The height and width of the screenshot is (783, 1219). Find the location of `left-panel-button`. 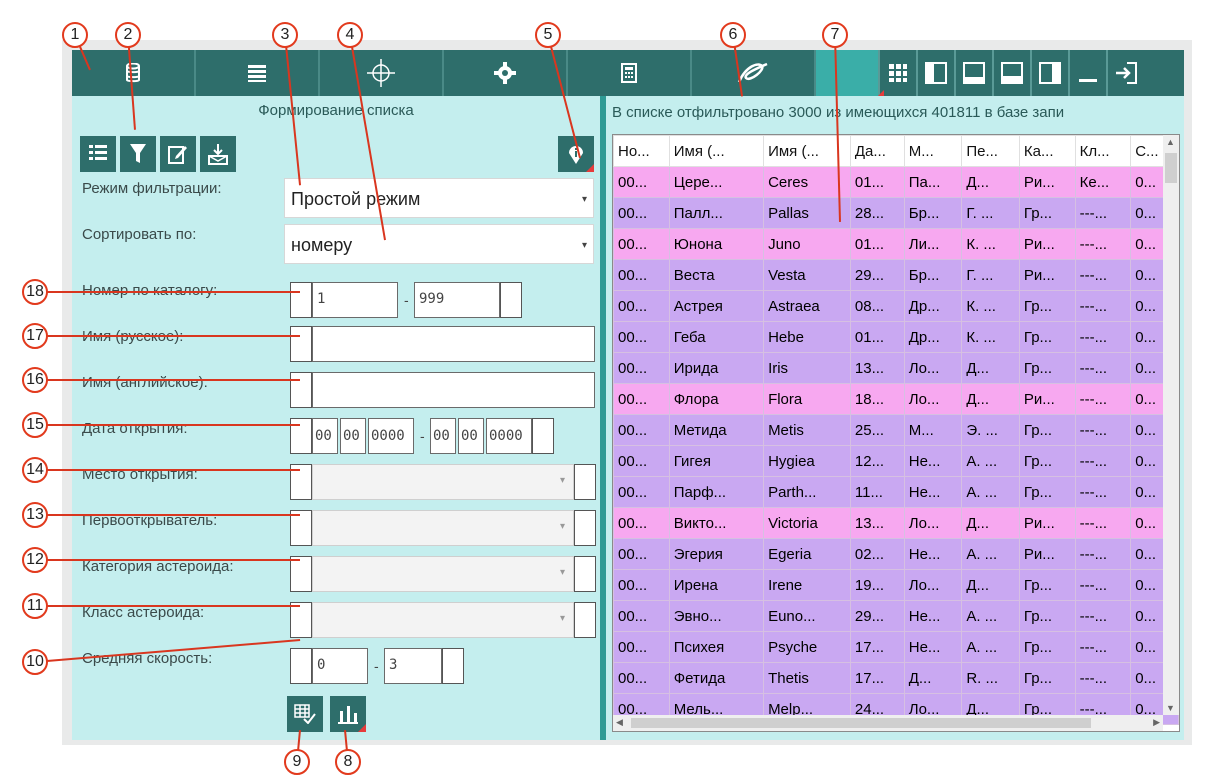

left-panel-button is located at coordinates (935, 73).